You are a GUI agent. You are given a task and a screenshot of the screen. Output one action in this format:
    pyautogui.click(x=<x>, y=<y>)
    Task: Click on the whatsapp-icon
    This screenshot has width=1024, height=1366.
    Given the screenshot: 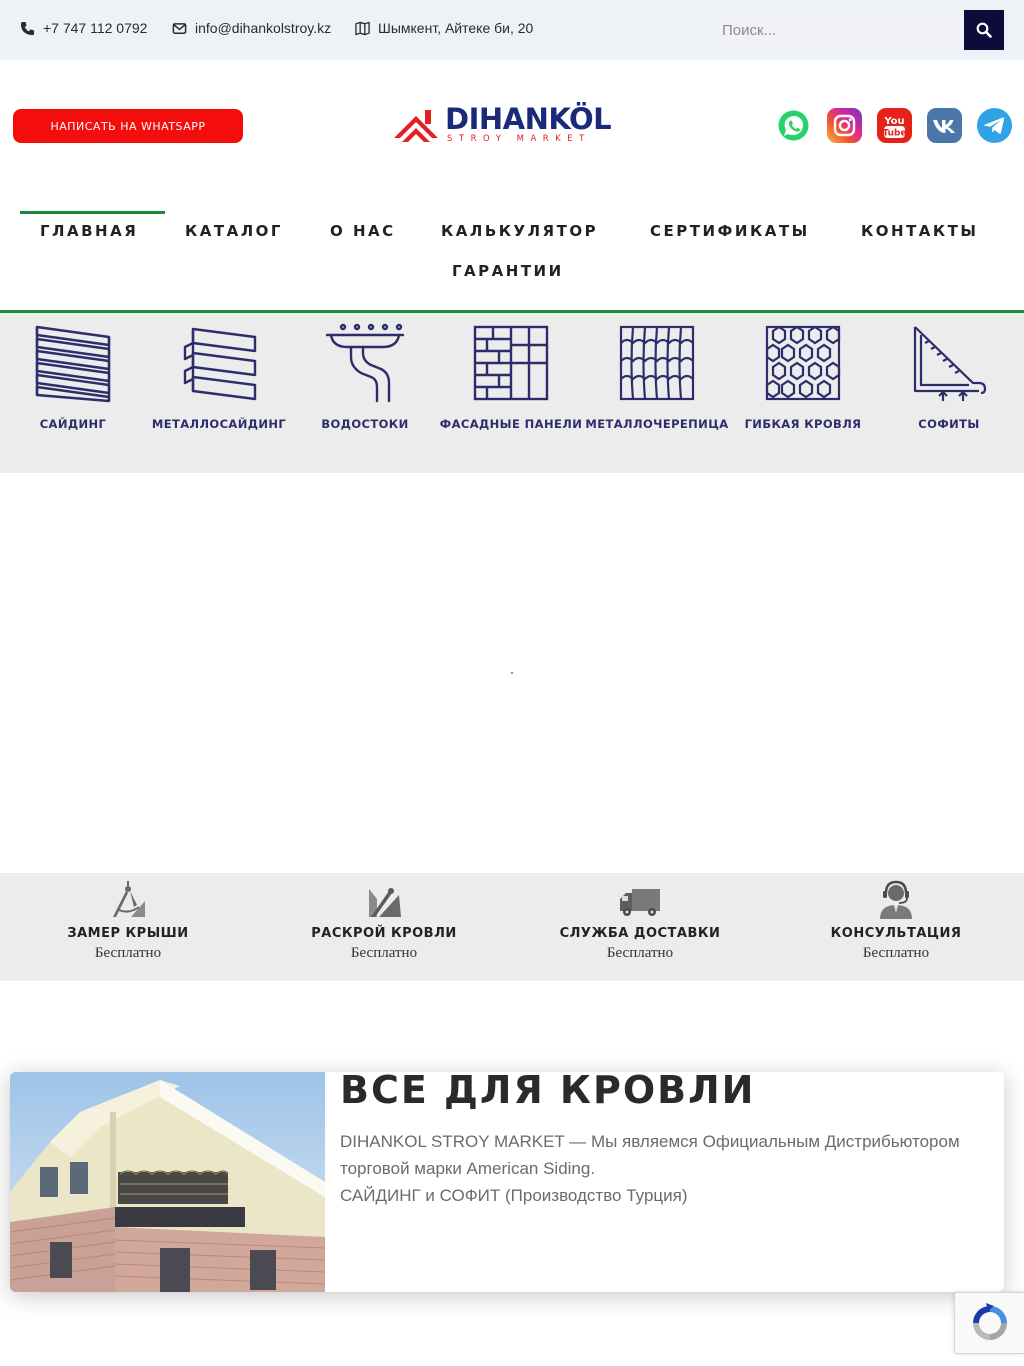 What is the action you would take?
    pyautogui.click(x=793, y=125)
    